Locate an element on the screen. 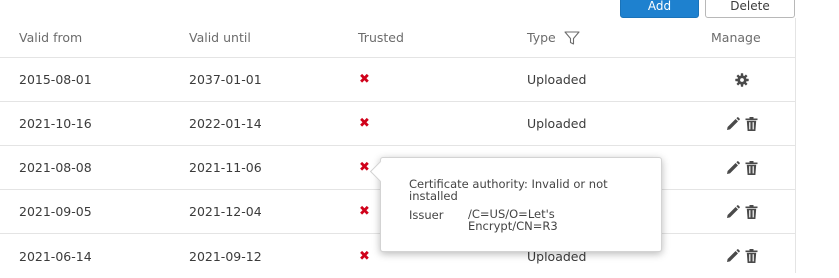 The height and width of the screenshot is (278, 839). filter-icon is located at coordinates (572, 37).